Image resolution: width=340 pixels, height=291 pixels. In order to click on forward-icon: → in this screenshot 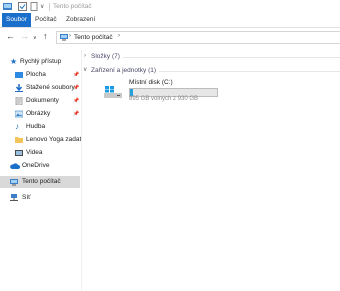, I will do `click(24, 36)`.